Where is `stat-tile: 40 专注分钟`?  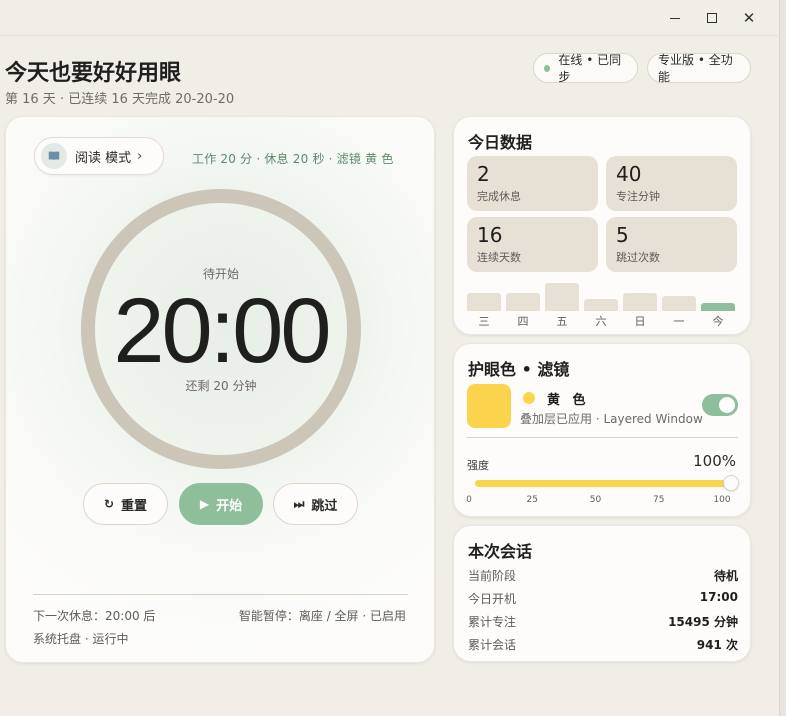 stat-tile: 40 专注分钟 is located at coordinates (671, 183).